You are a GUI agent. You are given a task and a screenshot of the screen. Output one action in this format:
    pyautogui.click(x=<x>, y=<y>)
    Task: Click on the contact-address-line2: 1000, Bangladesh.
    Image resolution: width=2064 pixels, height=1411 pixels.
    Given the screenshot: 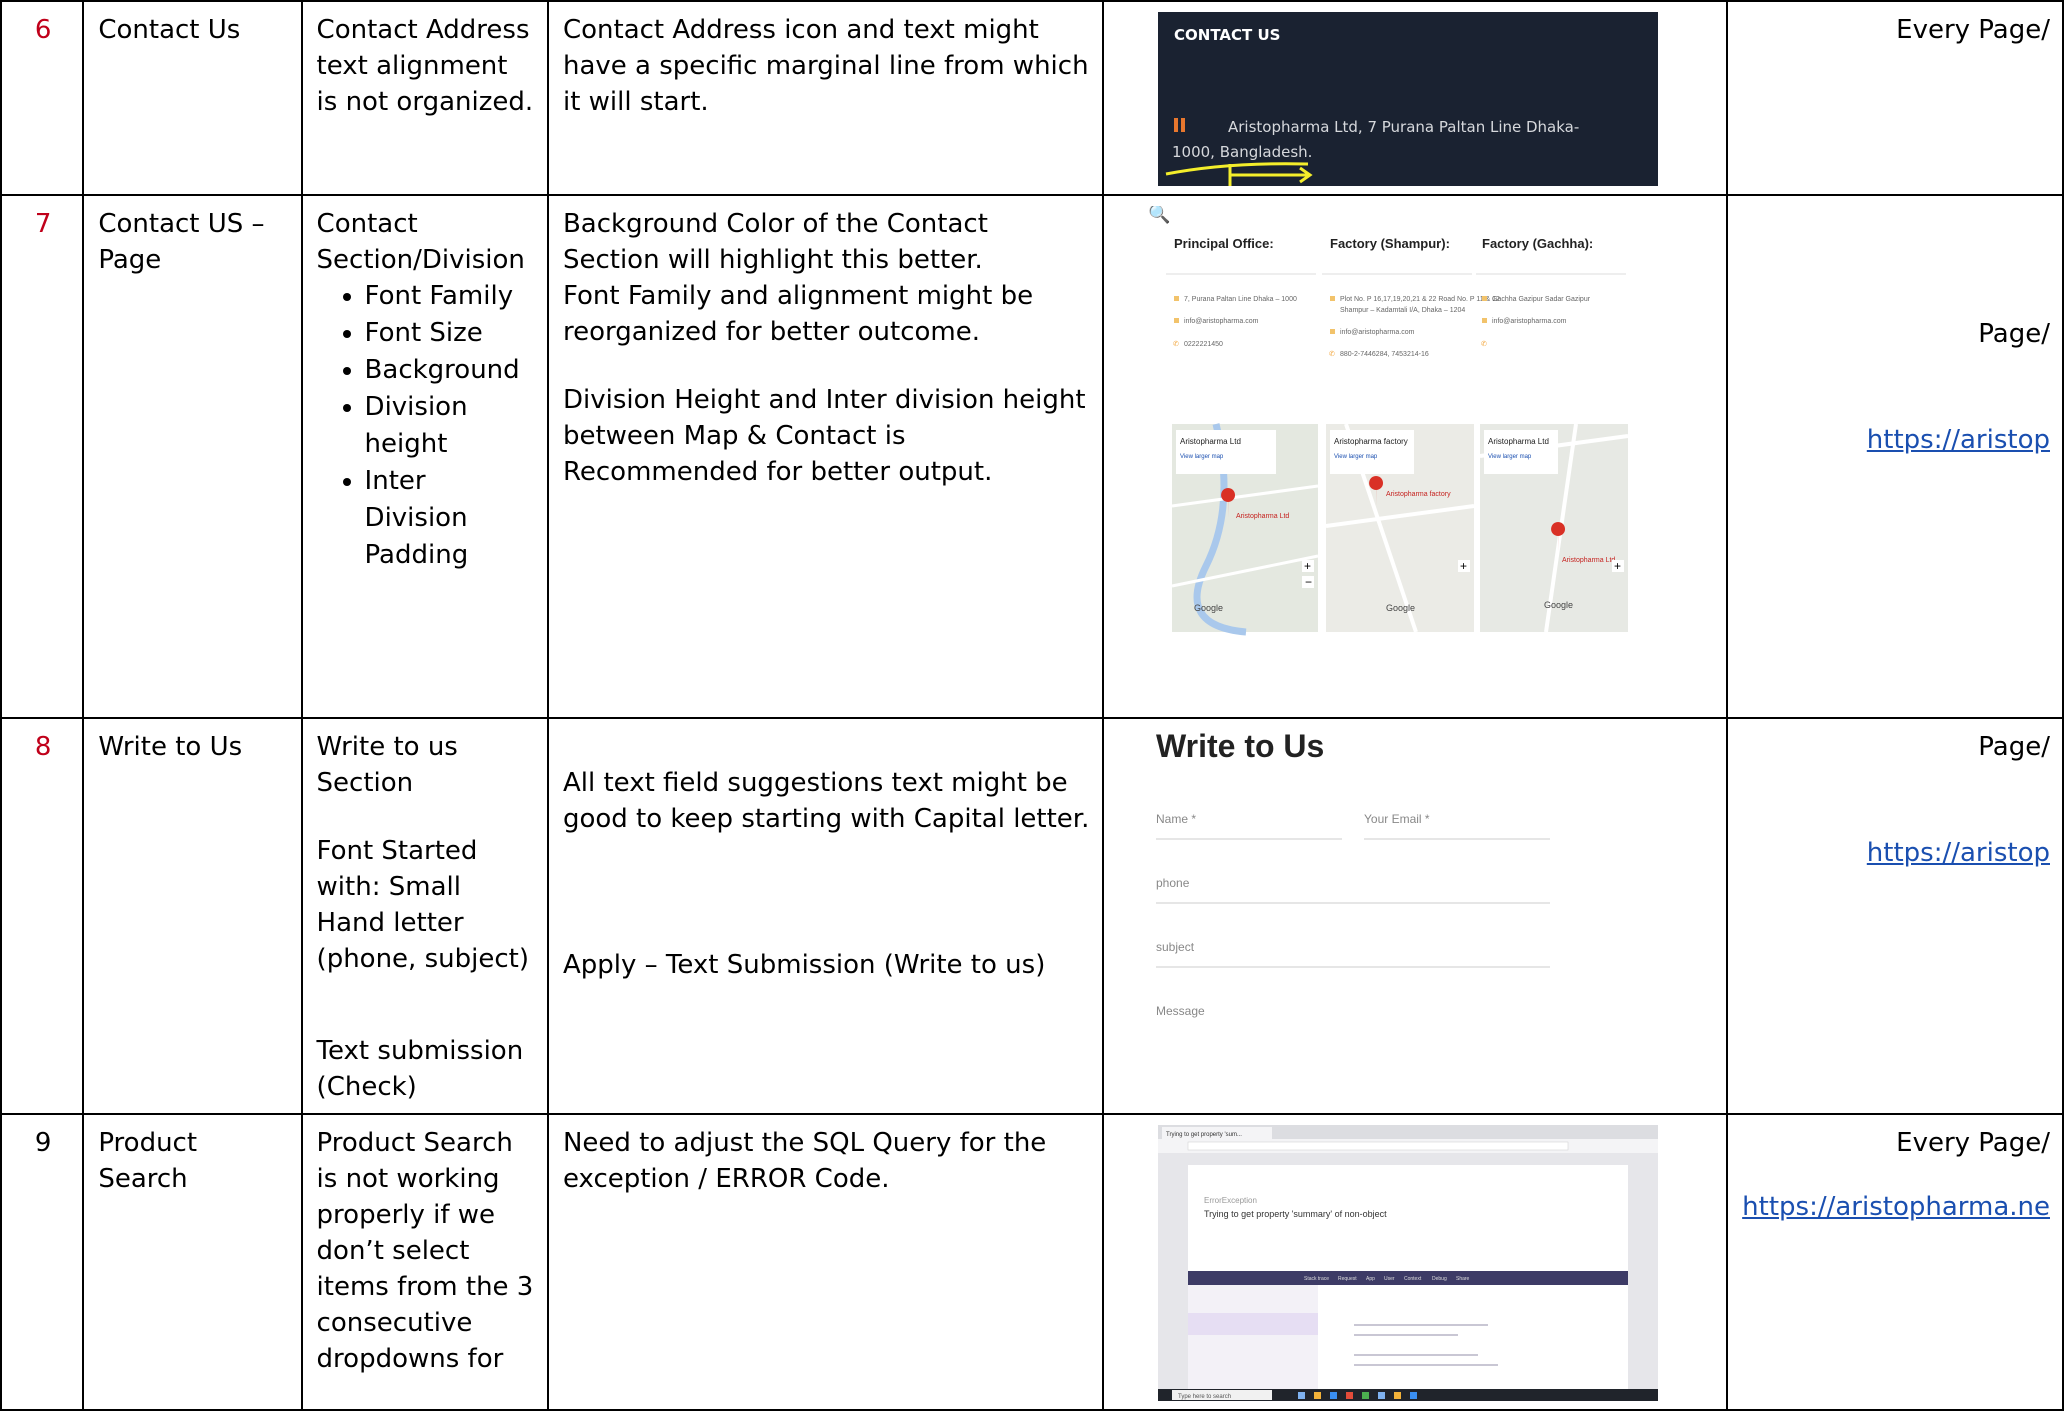 What is the action you would take?
    pyautogui.click(x=1242, y=152)
    